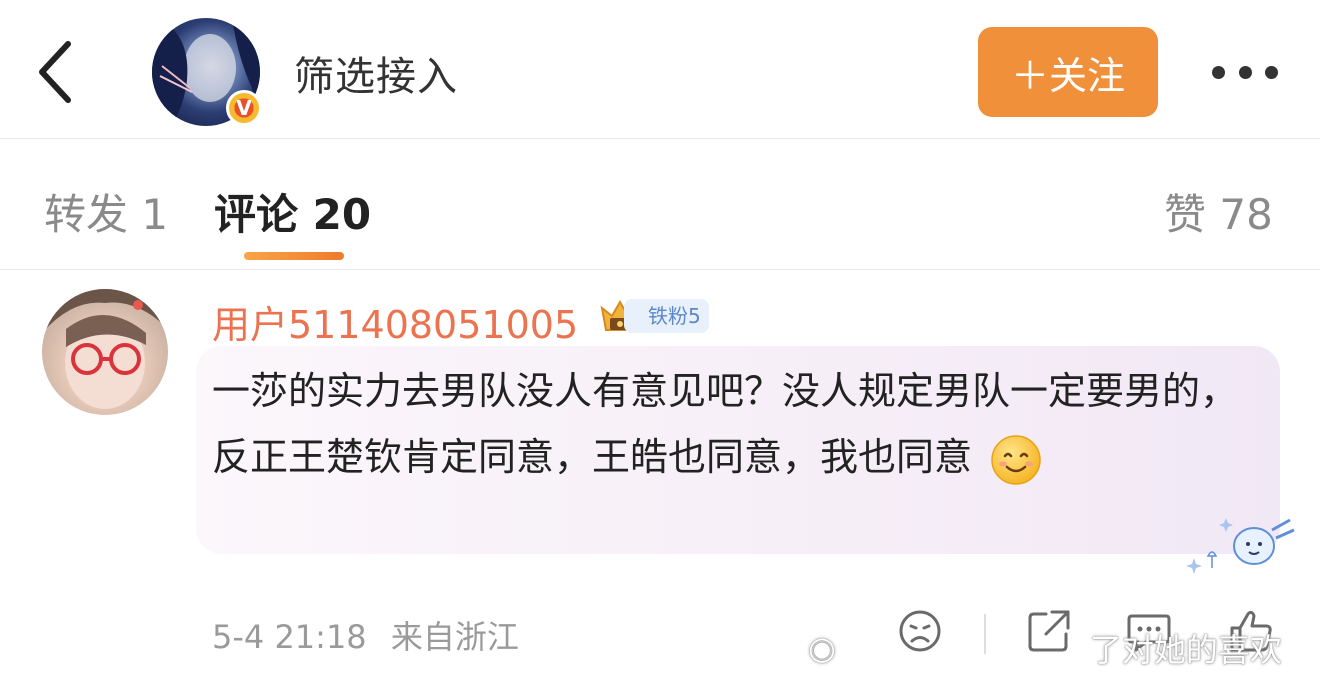 The image size is (1320, 695). I want to click on tab-comment: 评论 20, so click(292, 211).